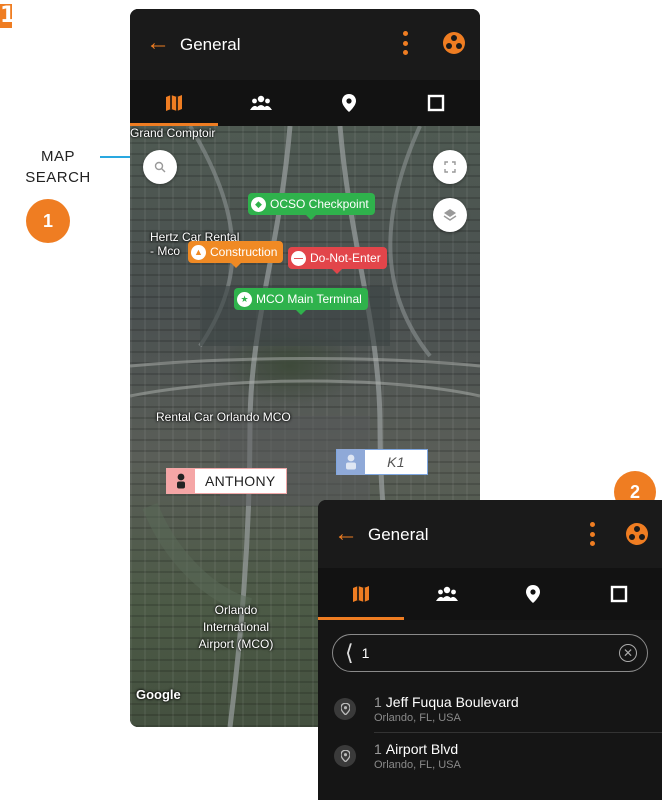 The width and height of the screenshot is (662, 800). I want to click on pin-ocso-checkpoint: ◆ OCSO Checkpoint, so click(311, 206).